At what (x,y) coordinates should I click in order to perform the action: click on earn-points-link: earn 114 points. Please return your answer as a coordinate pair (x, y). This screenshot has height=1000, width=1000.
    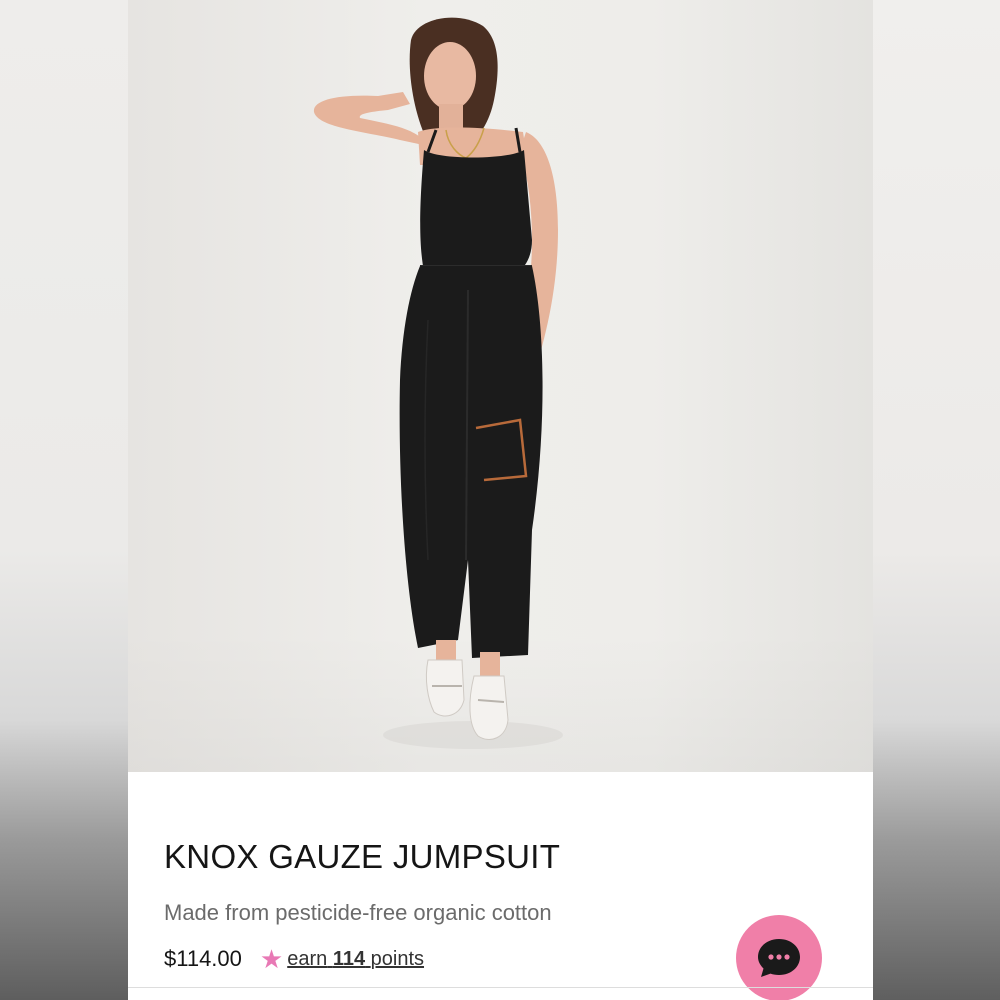
    Looking at the image, I should click on (355, 959).